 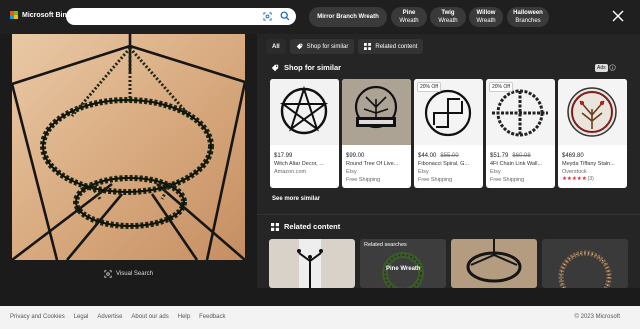 I want to click on footer-link-legal: Legal, so click(x=81, y=317).